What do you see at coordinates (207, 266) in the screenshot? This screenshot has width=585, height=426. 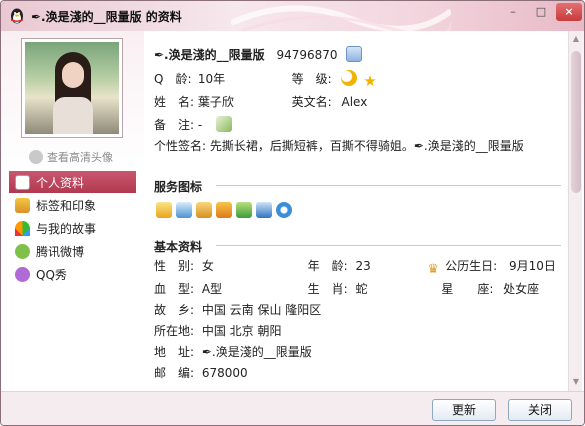 I see `gender-value: 女` at bounding box center [207, 266].